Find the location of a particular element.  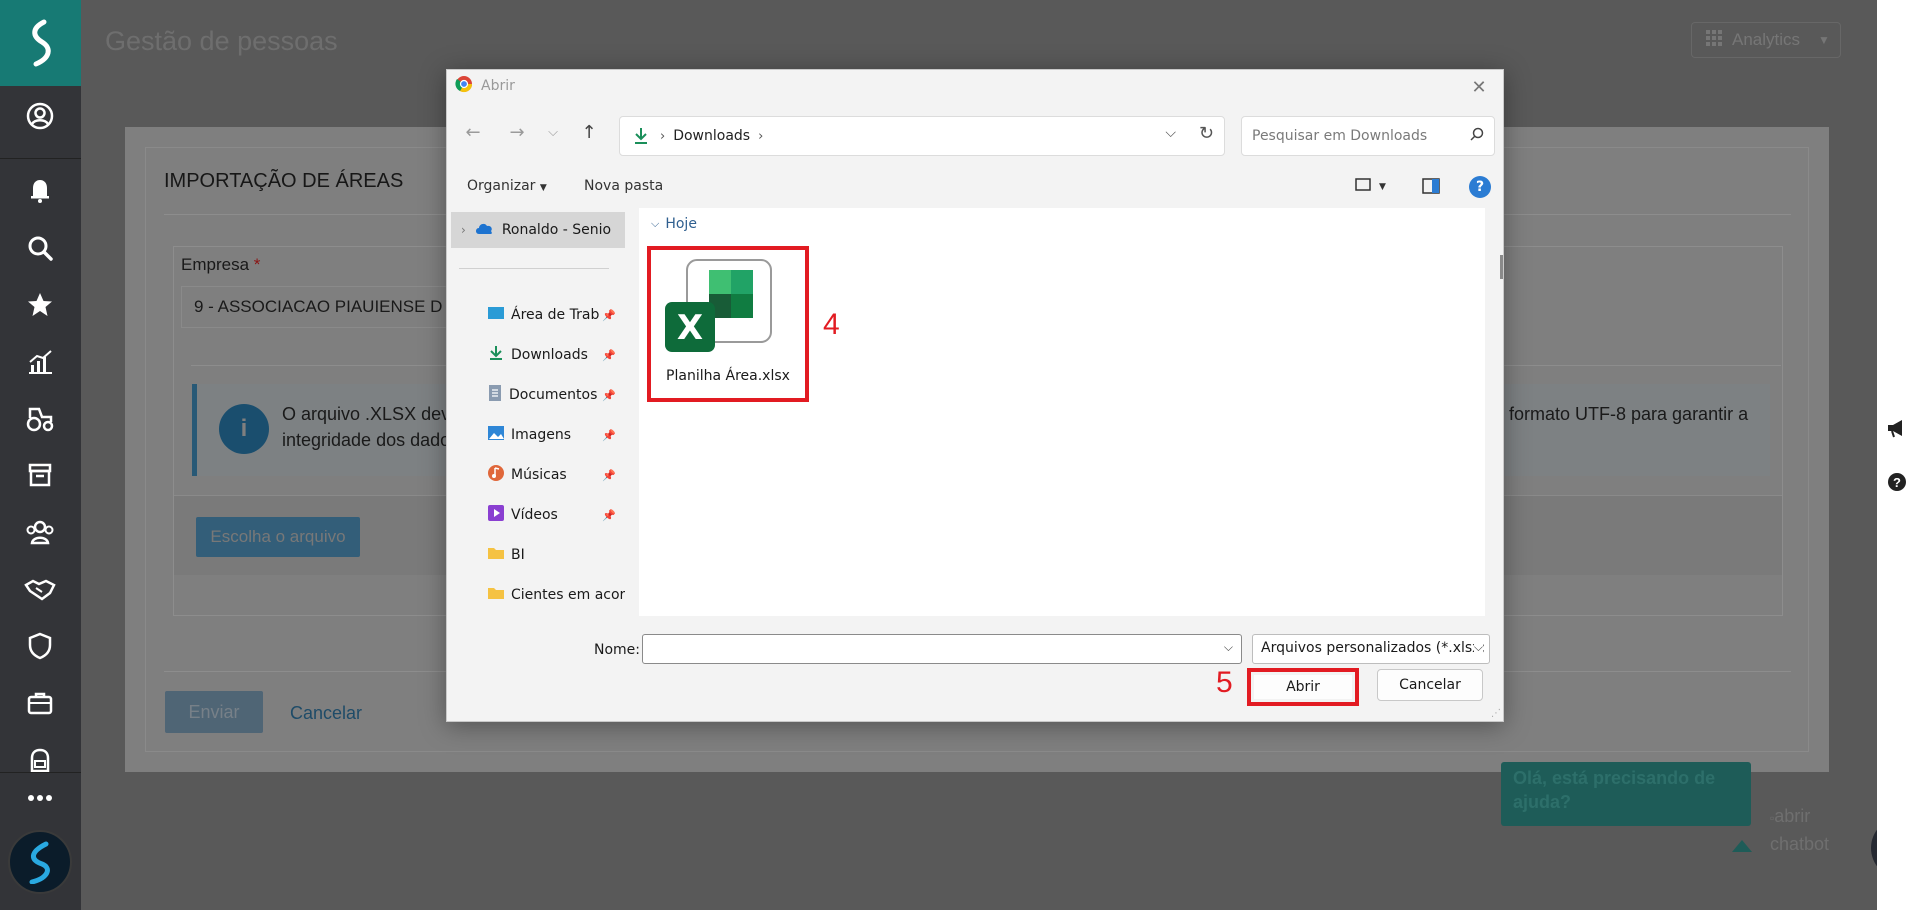

refresh-icon: ↻ is located at coordinates (1206, 133).